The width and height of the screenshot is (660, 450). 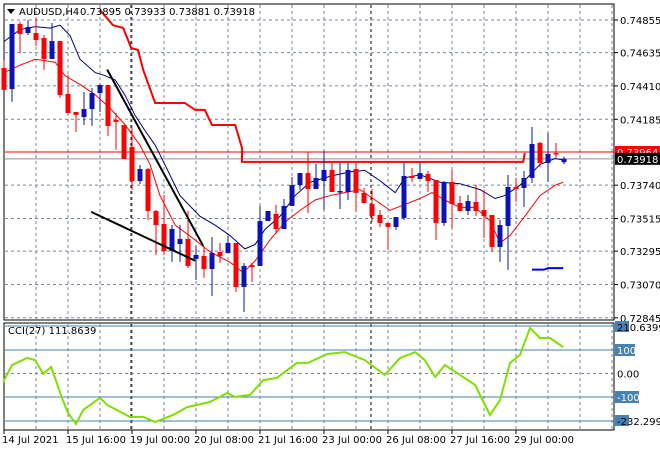 What do you see at coordinates (30, 440) in the screenshot?
I see `time-tick-label: 14 Jul 2021` at bounding box center [30, 440].